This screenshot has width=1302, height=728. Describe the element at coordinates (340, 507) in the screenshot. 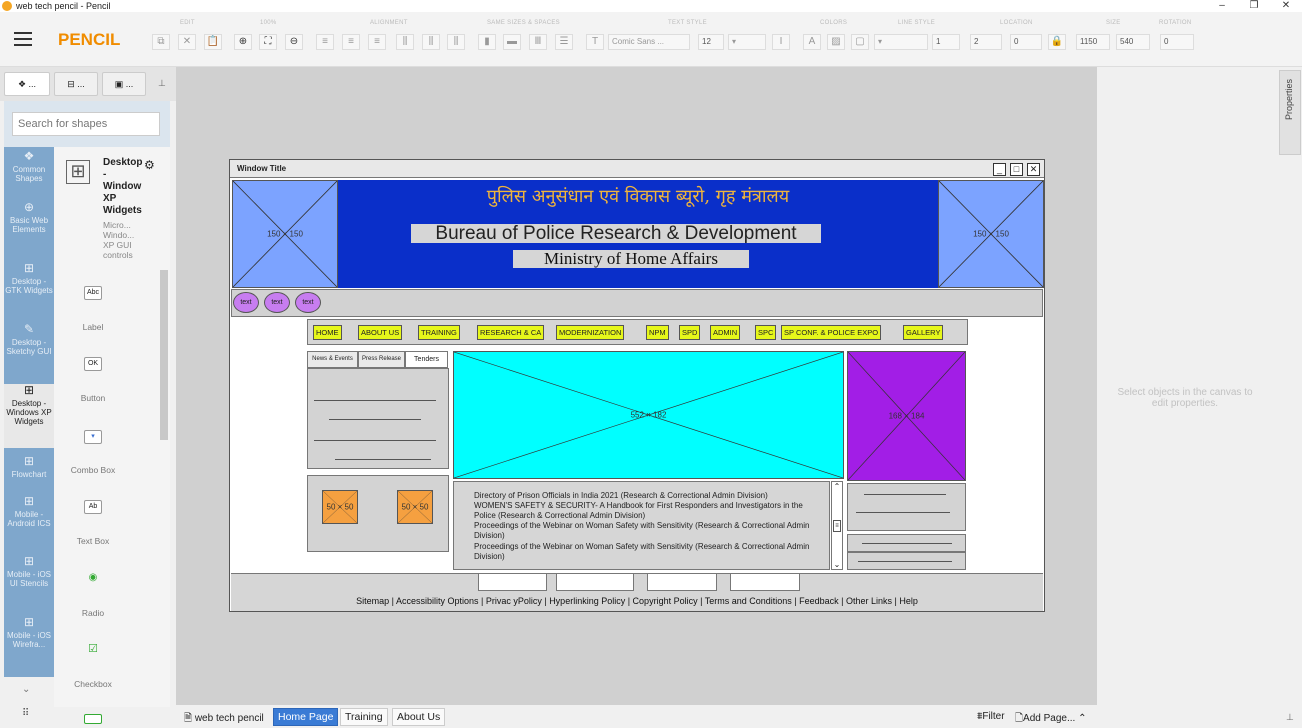

I see `small-image-1: 50 × 50` at that location.